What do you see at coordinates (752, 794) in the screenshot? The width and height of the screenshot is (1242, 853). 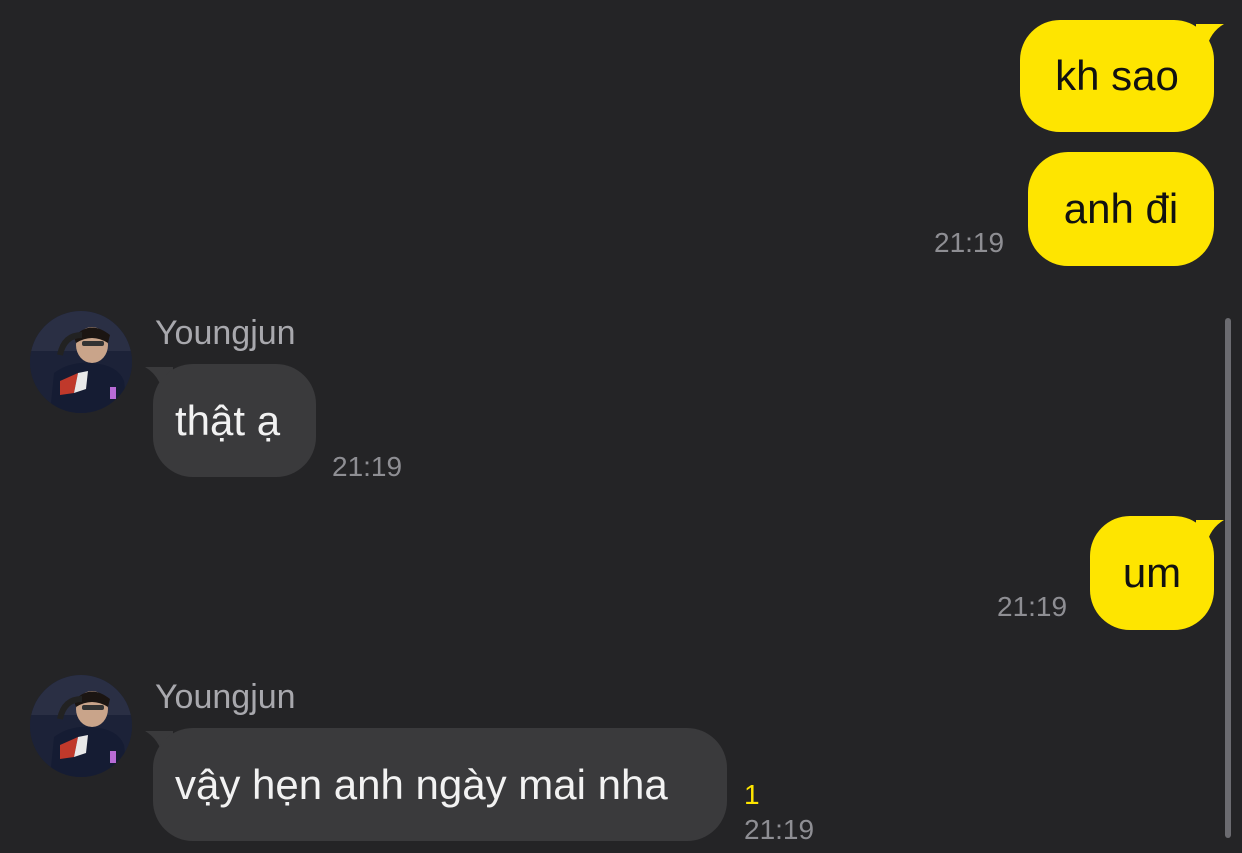 I see `unread-count-badge: 1` at bounding box center [752, 794].